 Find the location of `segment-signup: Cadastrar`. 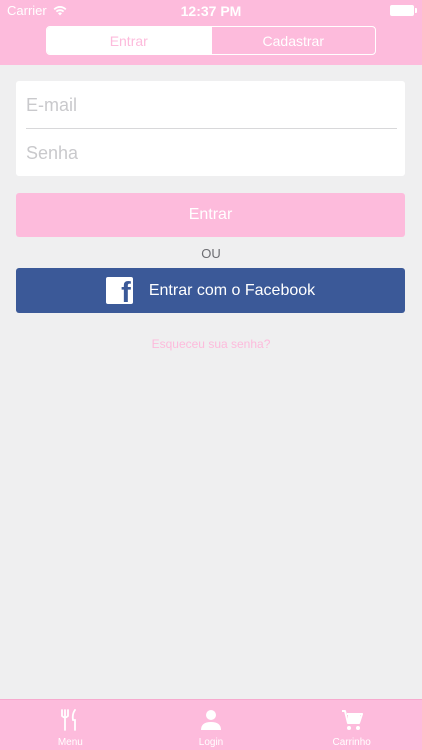

segment-signup: Cadastrar is located at coordinates (293, 40).